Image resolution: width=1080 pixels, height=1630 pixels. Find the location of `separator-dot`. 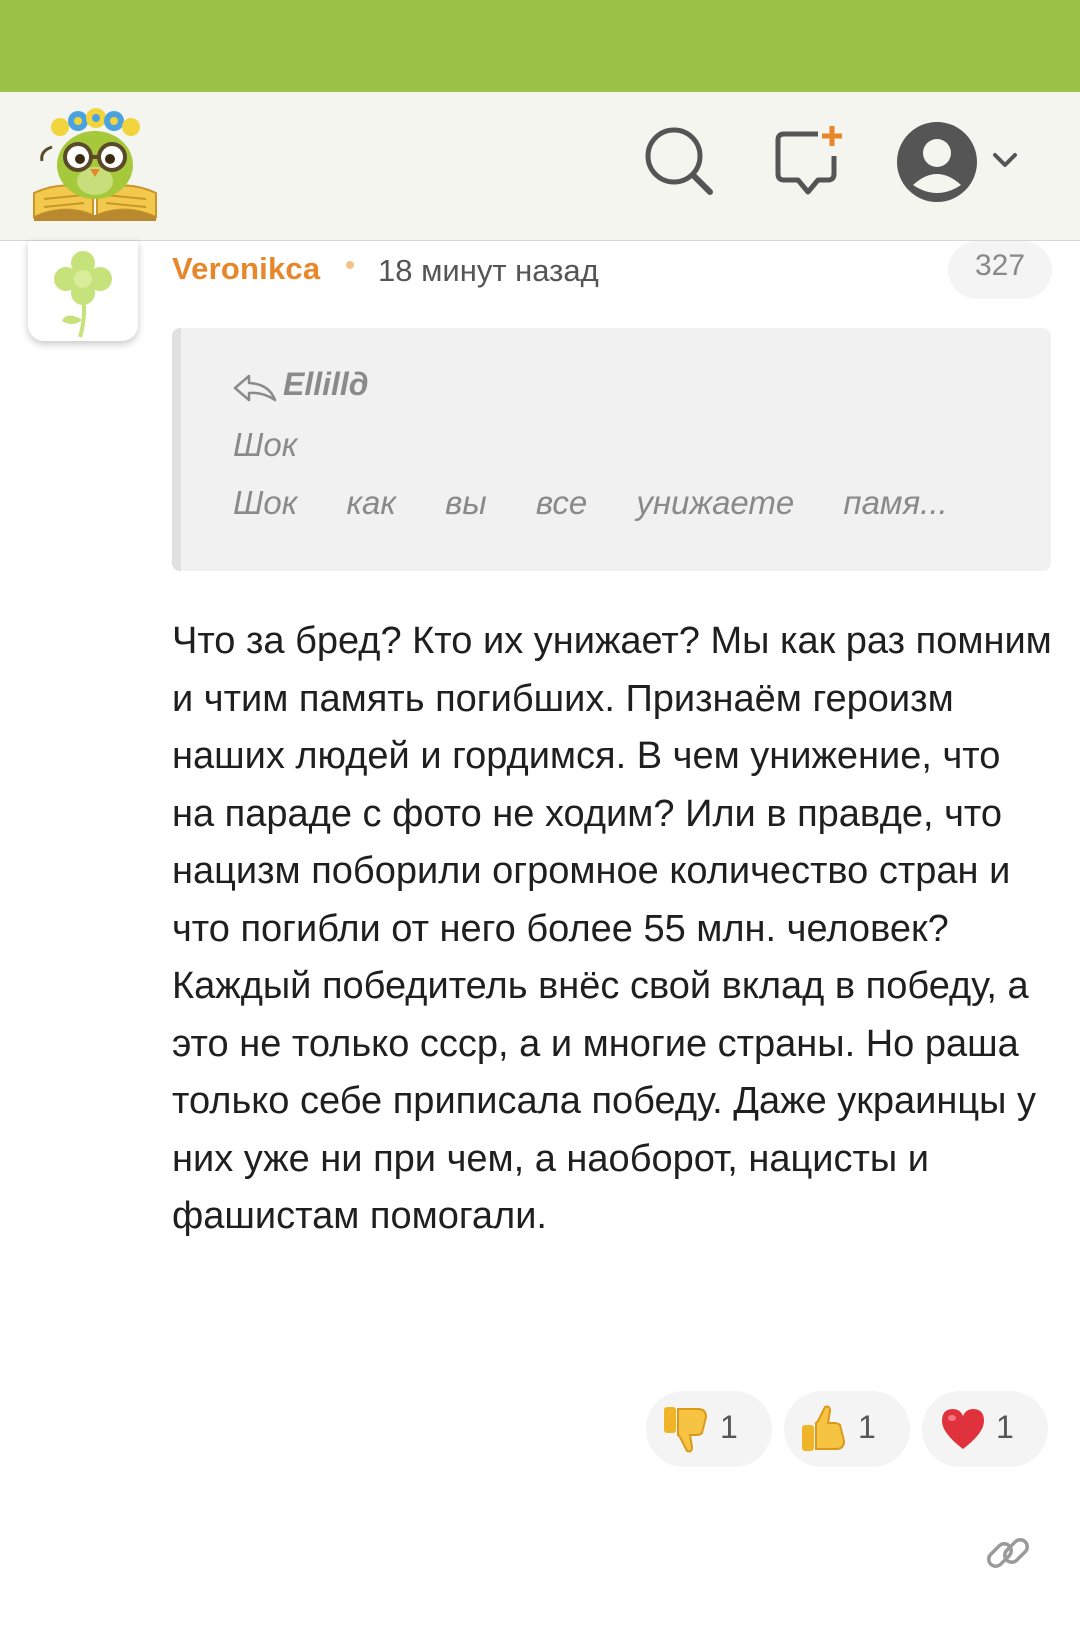

separator-dot is located at coordinates (350, 265).